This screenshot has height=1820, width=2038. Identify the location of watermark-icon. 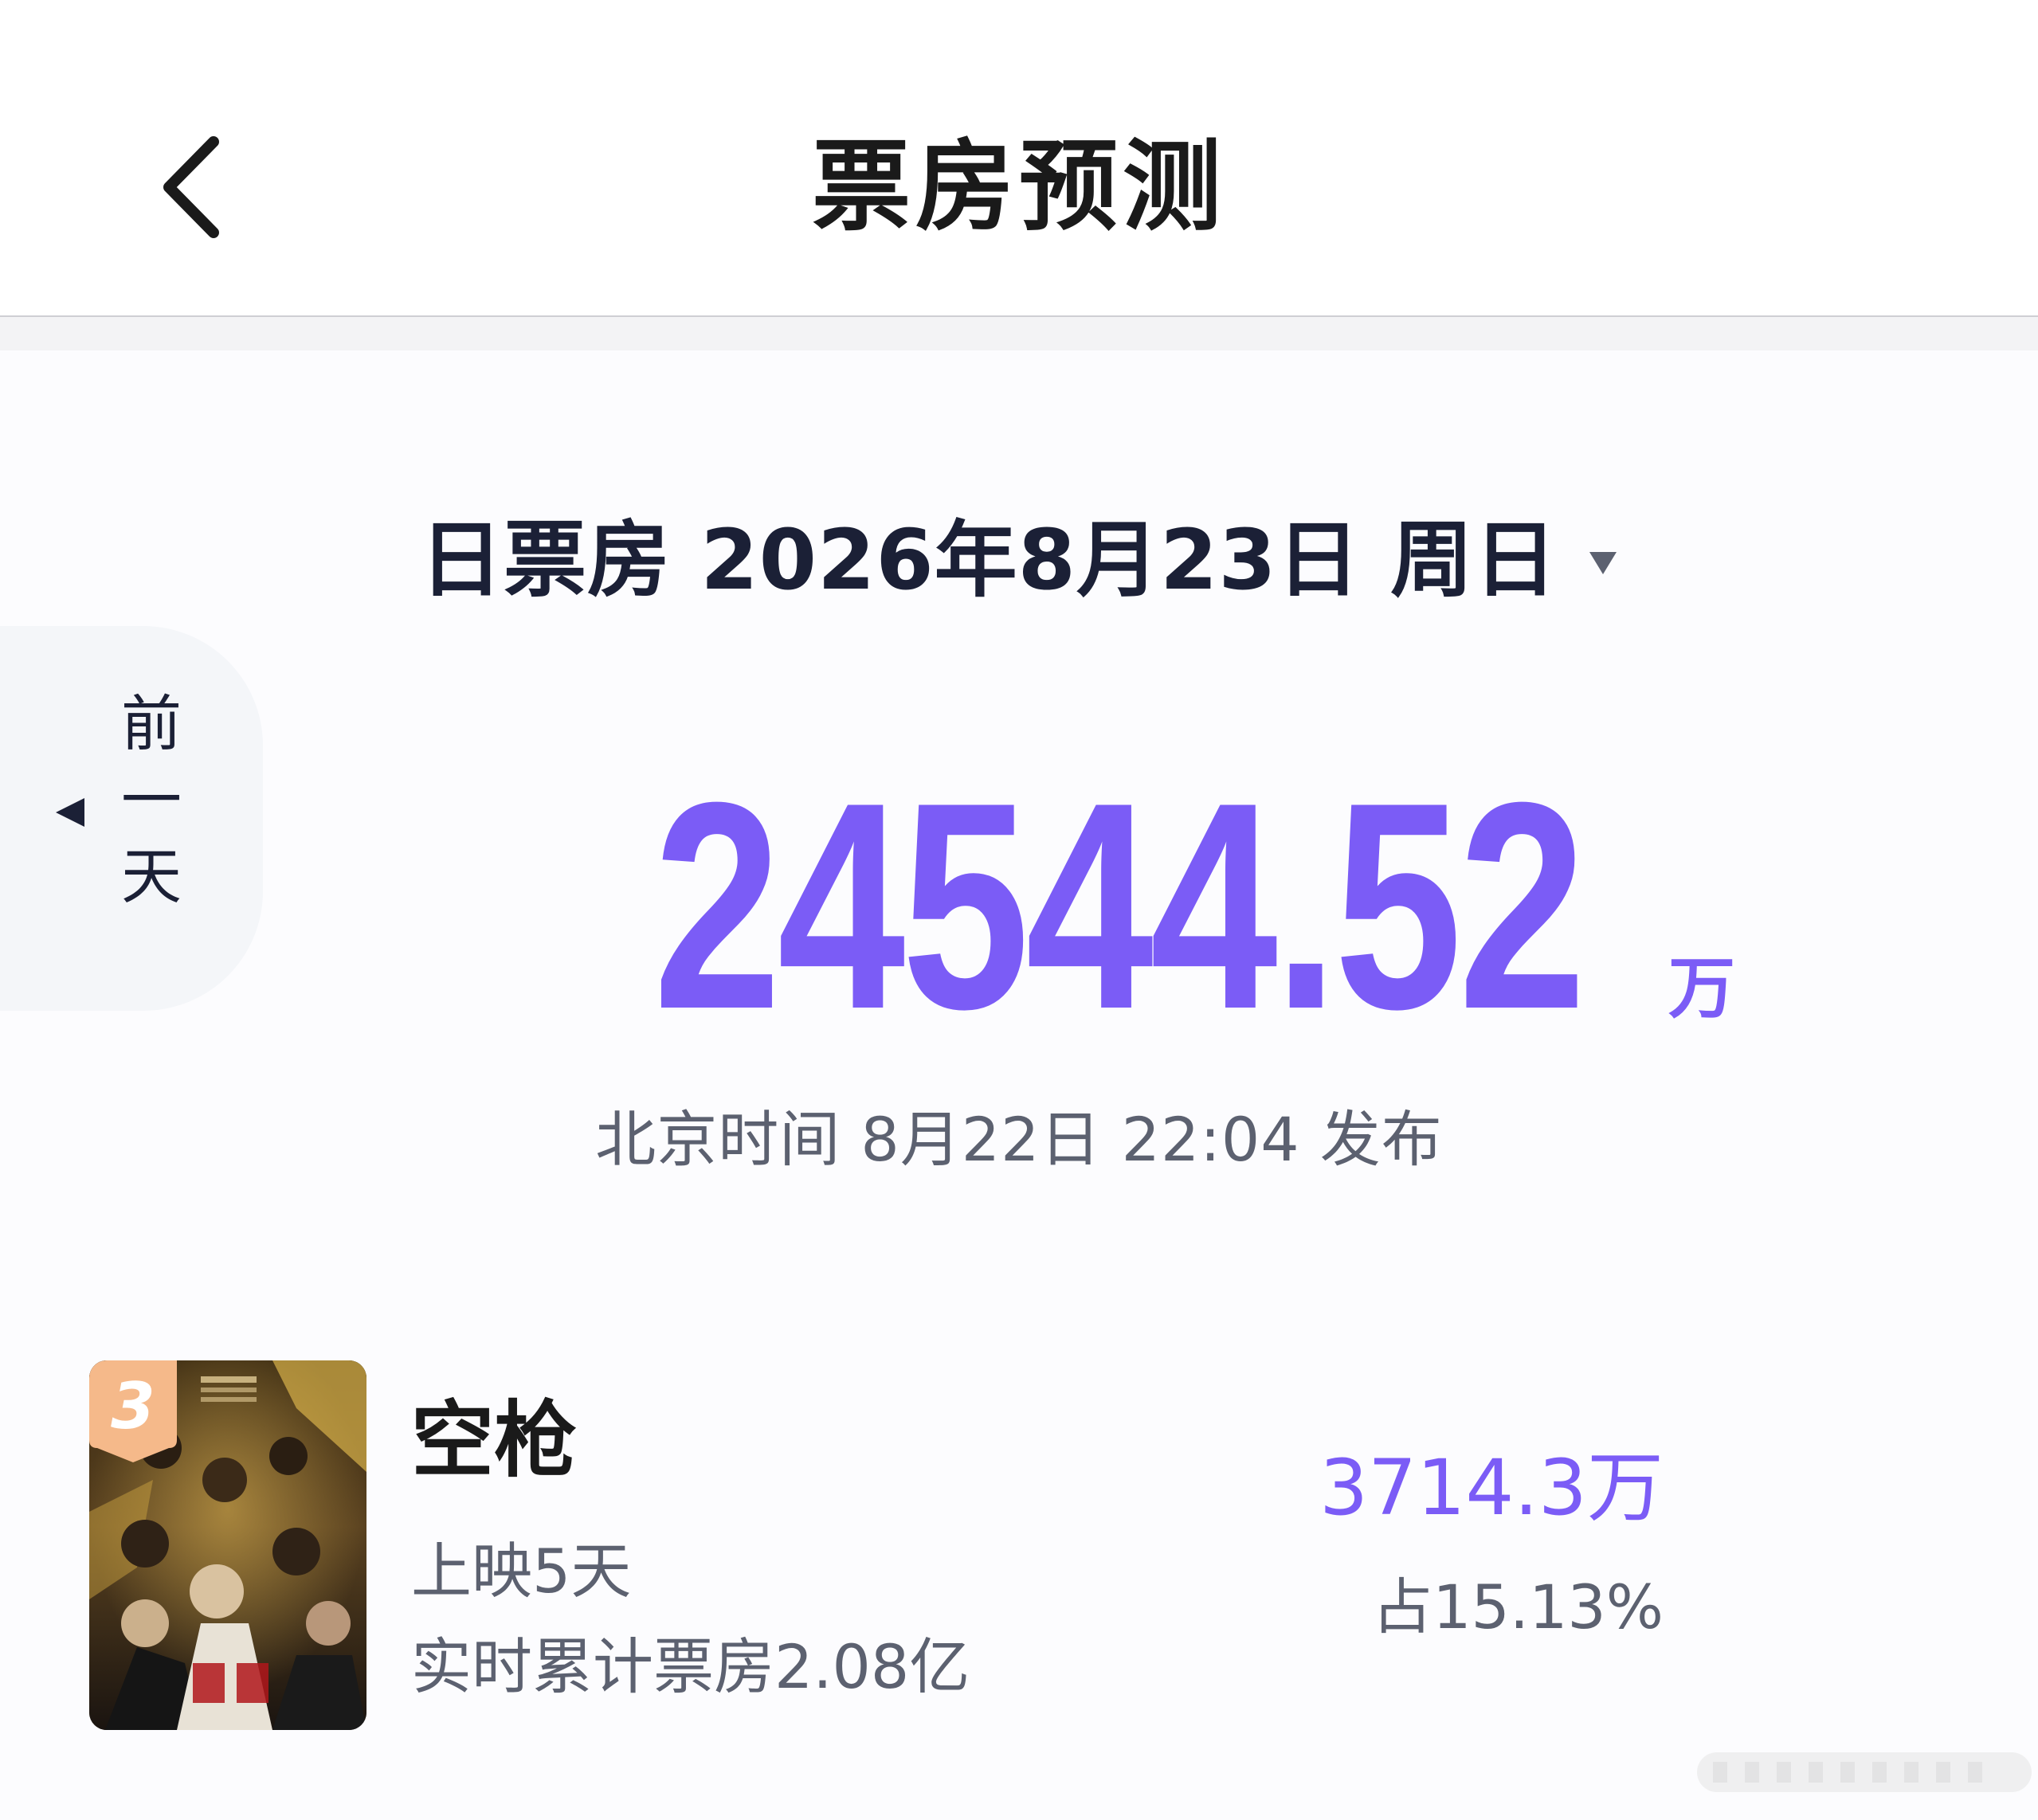
(1864, 1772).